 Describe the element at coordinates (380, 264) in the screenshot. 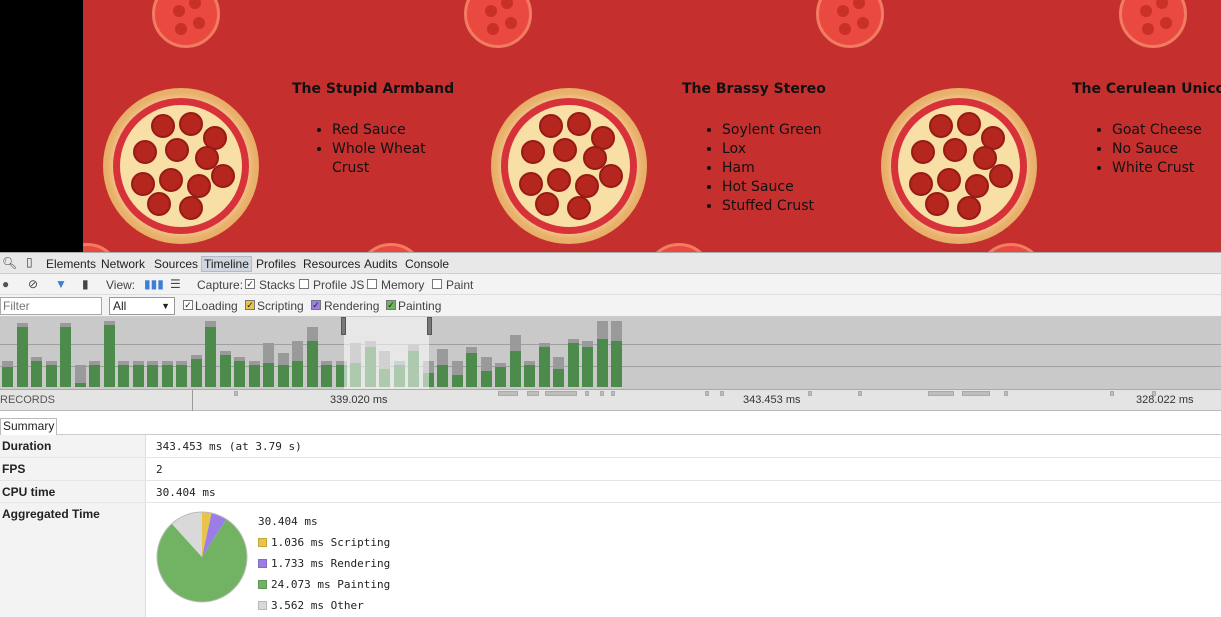

I see `tab-audits: Audits` at that location.